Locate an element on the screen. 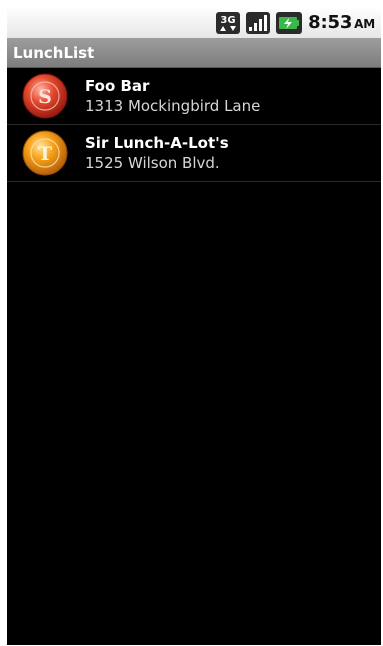 Image resolution: width=383 pixels, height=646 pixels. type-letter: T is located at coordinates (45, 154).